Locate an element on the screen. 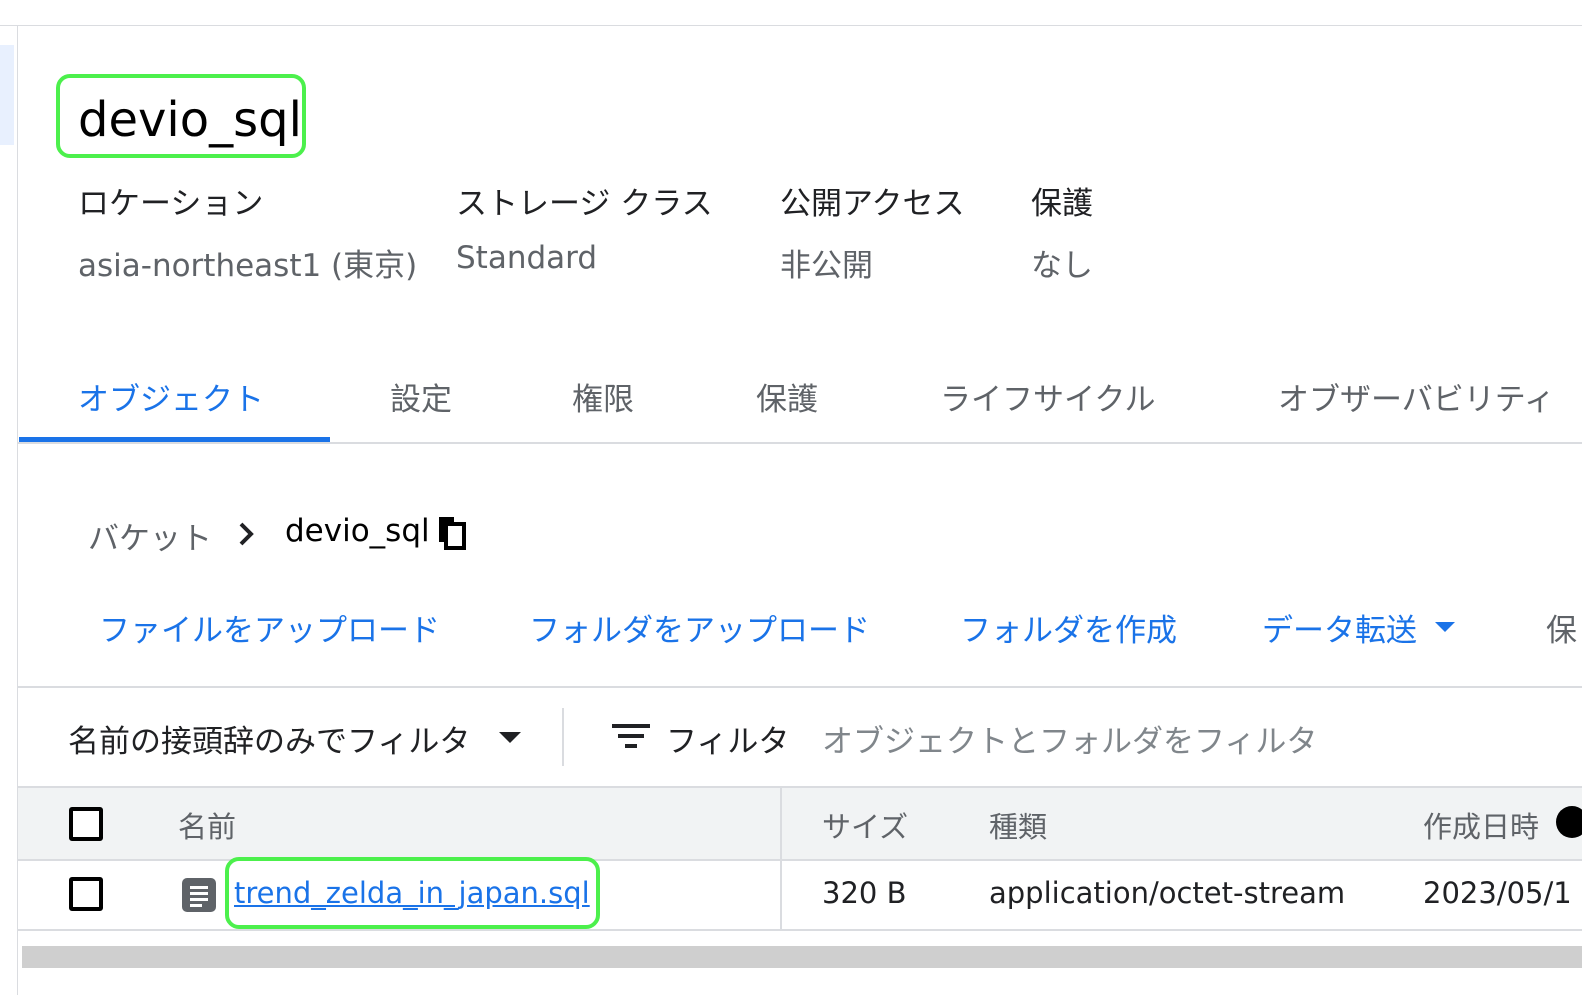 Image resolution: width=1582 pixels, height=995 pixels. file-doc-icon is located at coordinates (199, 895).